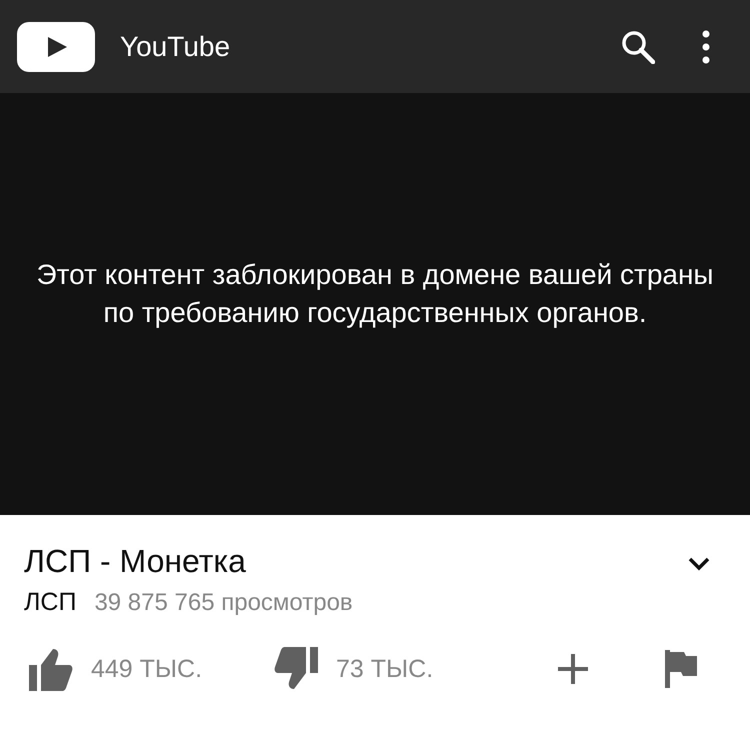 This screenshot has height=739, width=750. I want to click on dislike-count: 73 ТЫС., so click(385, 669).